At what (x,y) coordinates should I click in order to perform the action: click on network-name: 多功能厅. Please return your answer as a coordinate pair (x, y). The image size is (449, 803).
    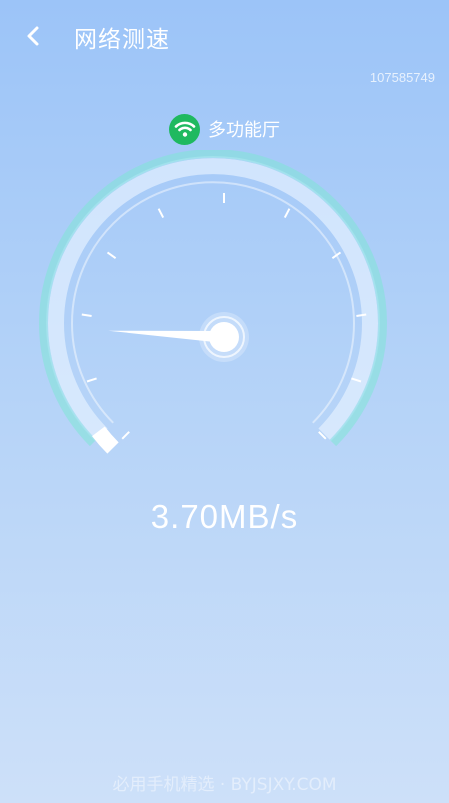
    Looking at the image, I should click on (244, 130).